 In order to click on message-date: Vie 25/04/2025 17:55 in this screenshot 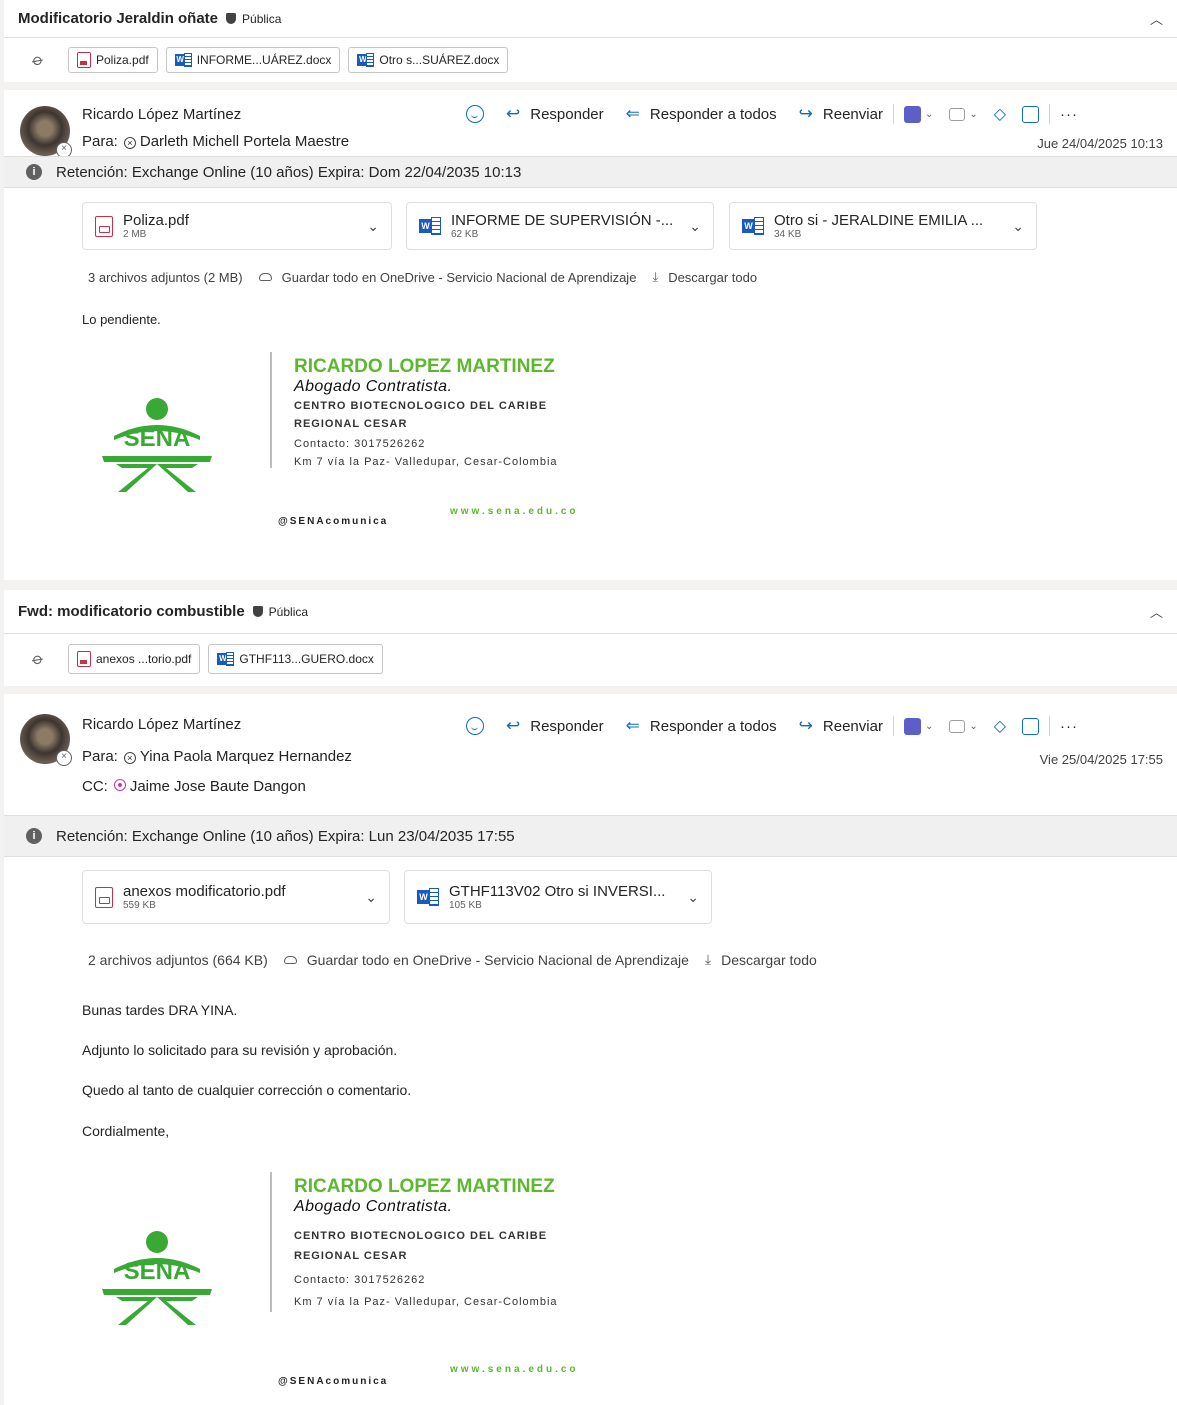, I will do `click(1101, 759)`.